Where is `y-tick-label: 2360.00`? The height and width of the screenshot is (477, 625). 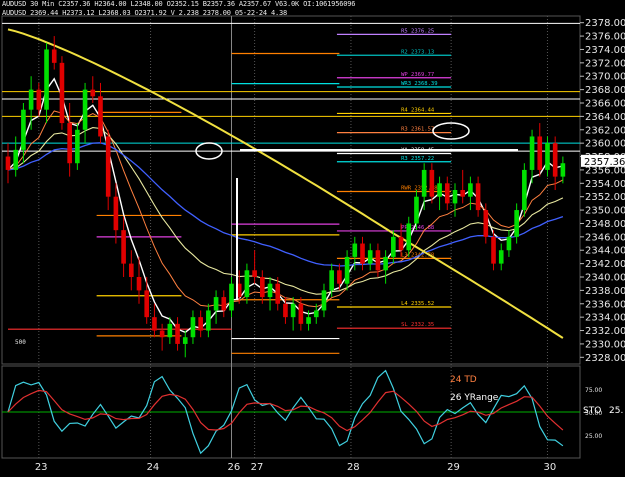
y-tick-label: 2360.00 is located at coordinates (605, 144).